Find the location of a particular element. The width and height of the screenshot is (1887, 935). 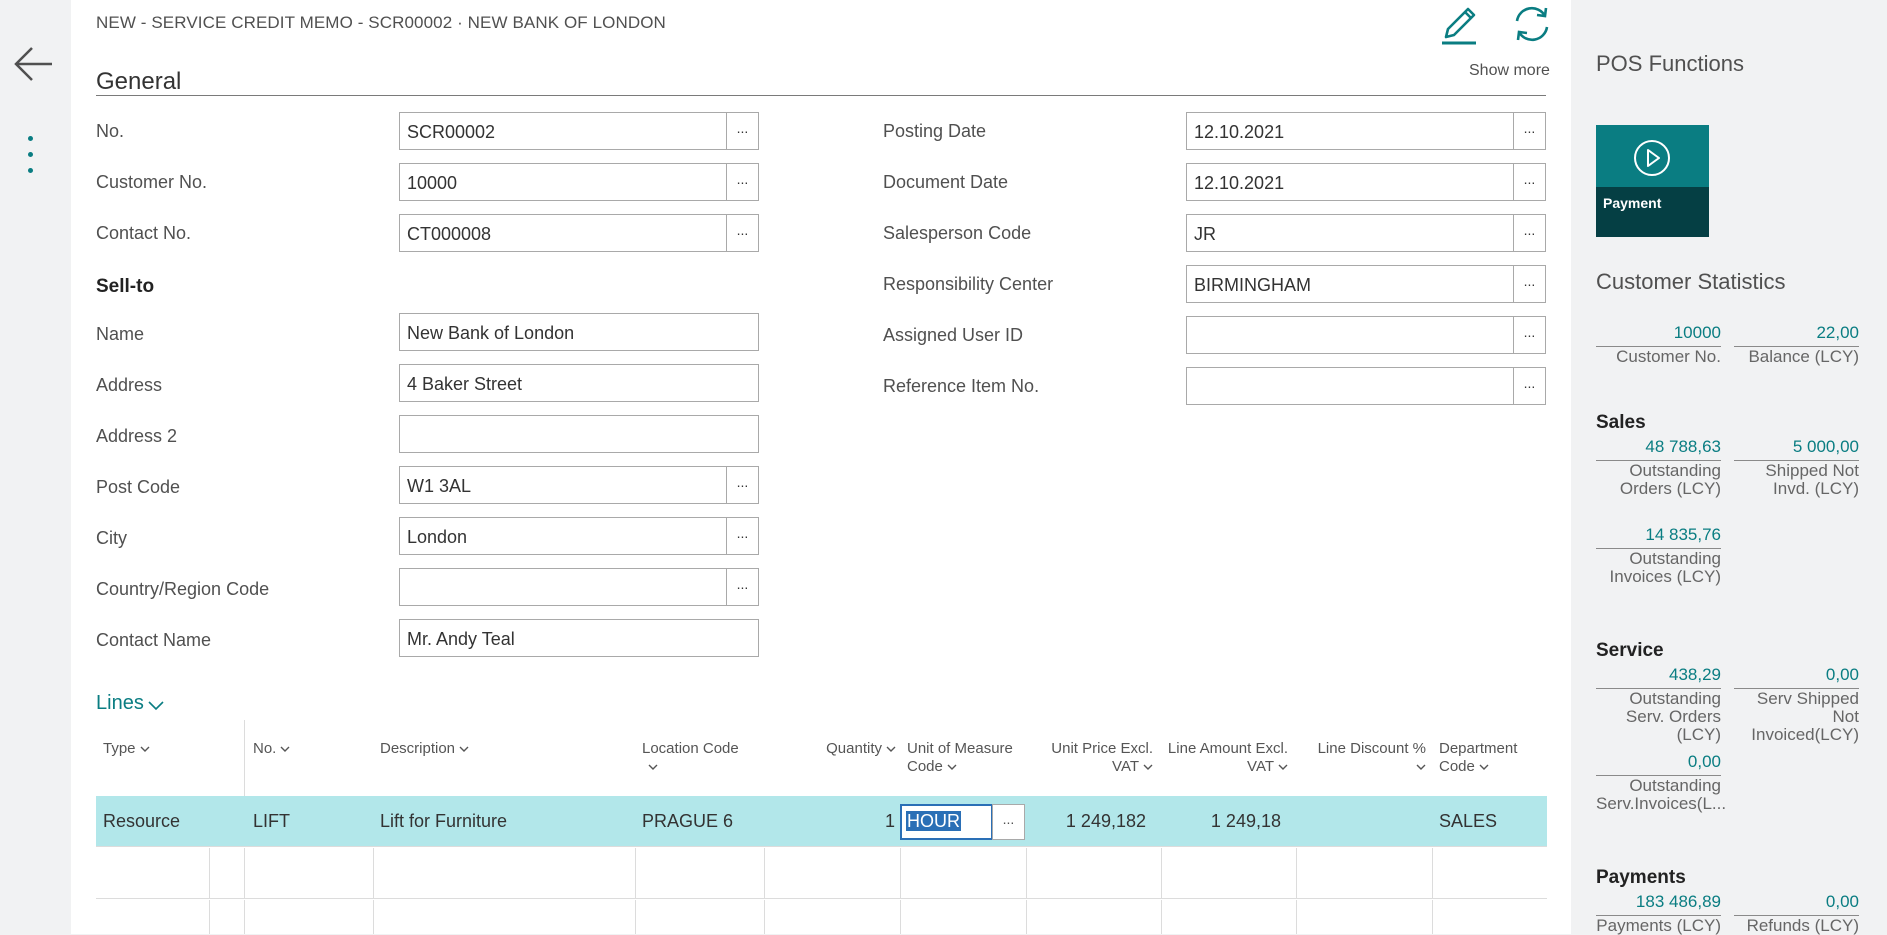

cell-type: Resource is located at coordinates (152, 821).